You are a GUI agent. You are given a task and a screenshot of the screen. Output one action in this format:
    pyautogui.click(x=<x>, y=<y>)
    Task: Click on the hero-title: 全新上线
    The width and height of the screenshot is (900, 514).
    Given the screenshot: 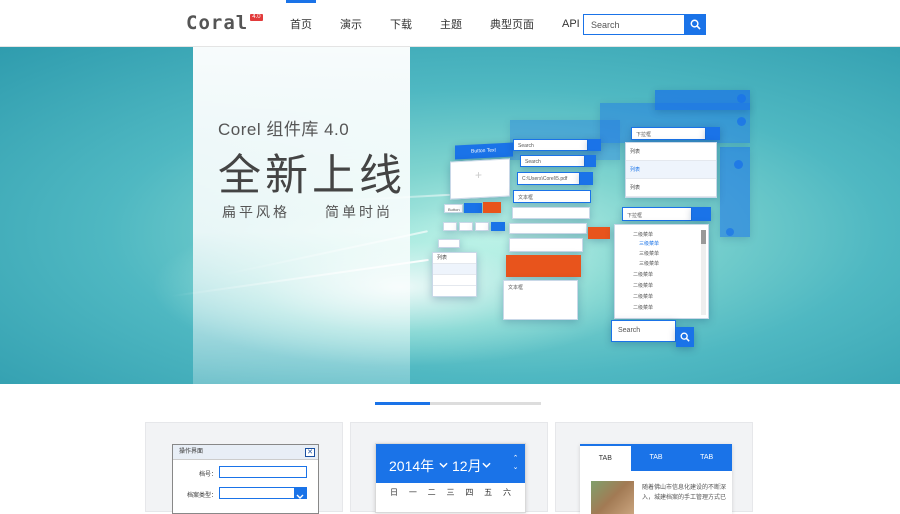 What is the action you would take?
    pyautogui.click(x=312, y=176)
    